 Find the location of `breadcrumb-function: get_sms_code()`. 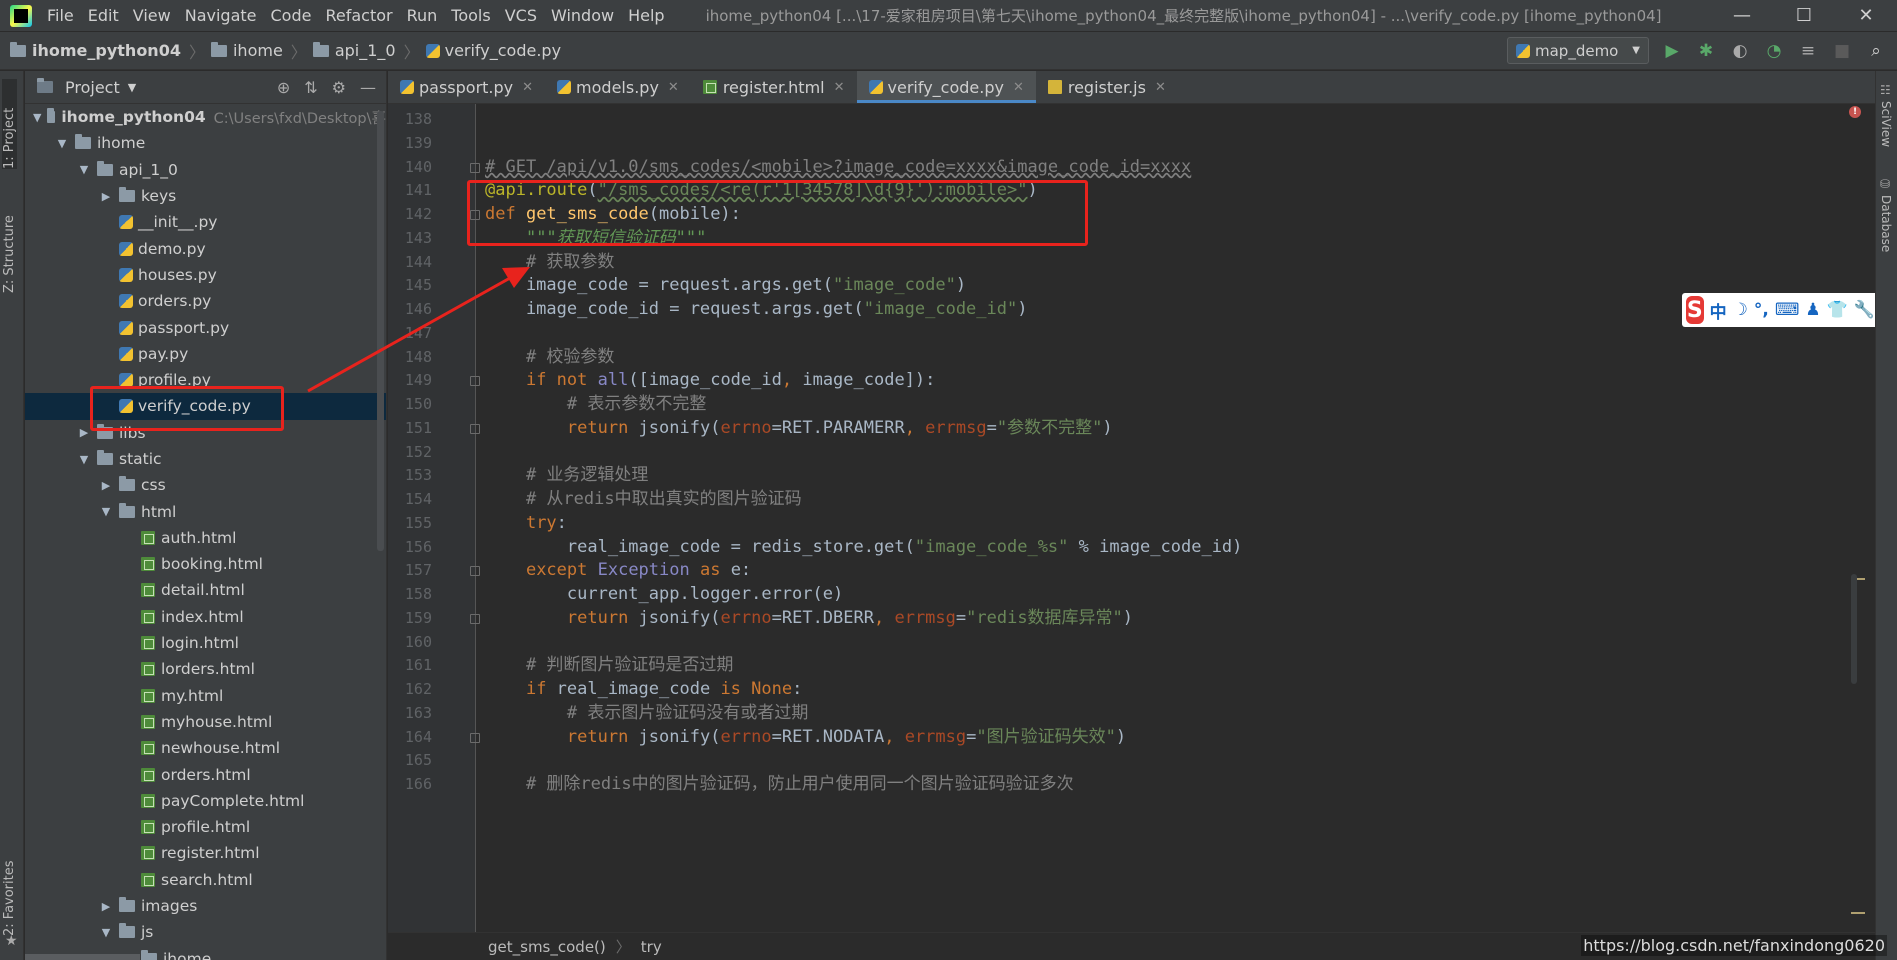

breadcrumb-function: get_sms_code() is located at coordinates (547, 947).